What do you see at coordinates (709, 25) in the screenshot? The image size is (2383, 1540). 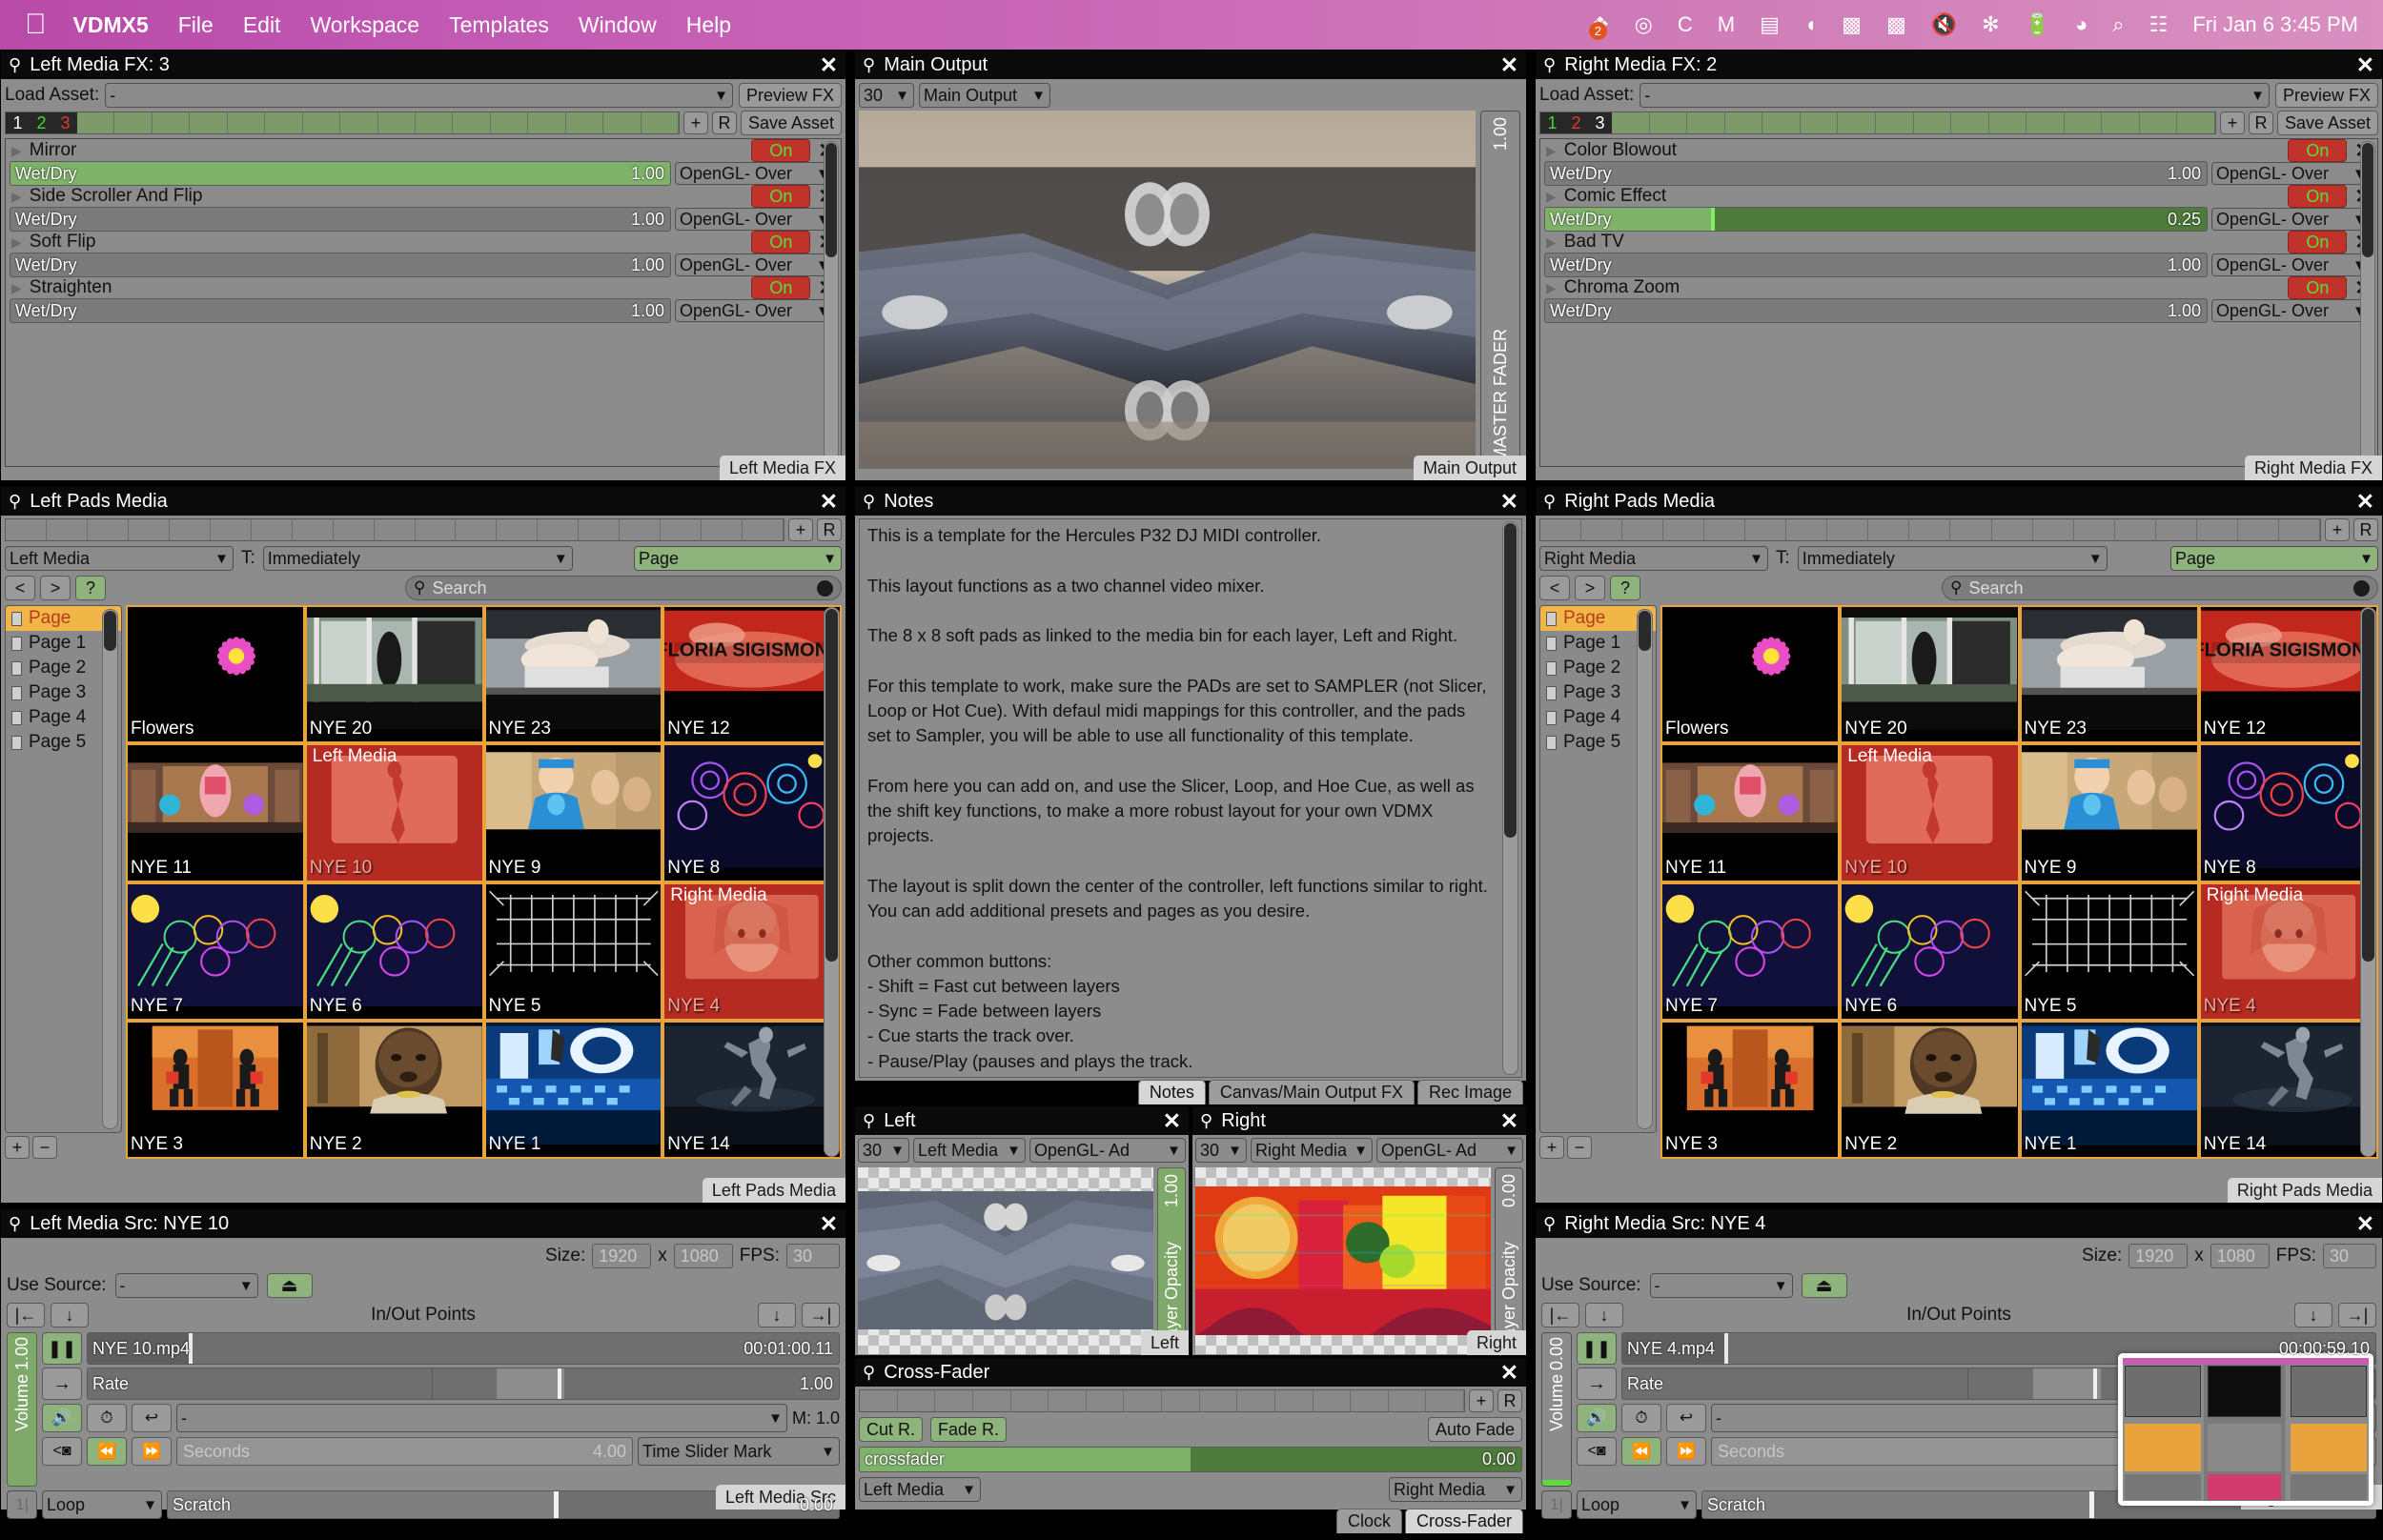 I see `menu-item-help: Help` at bounding box center [709, 25].